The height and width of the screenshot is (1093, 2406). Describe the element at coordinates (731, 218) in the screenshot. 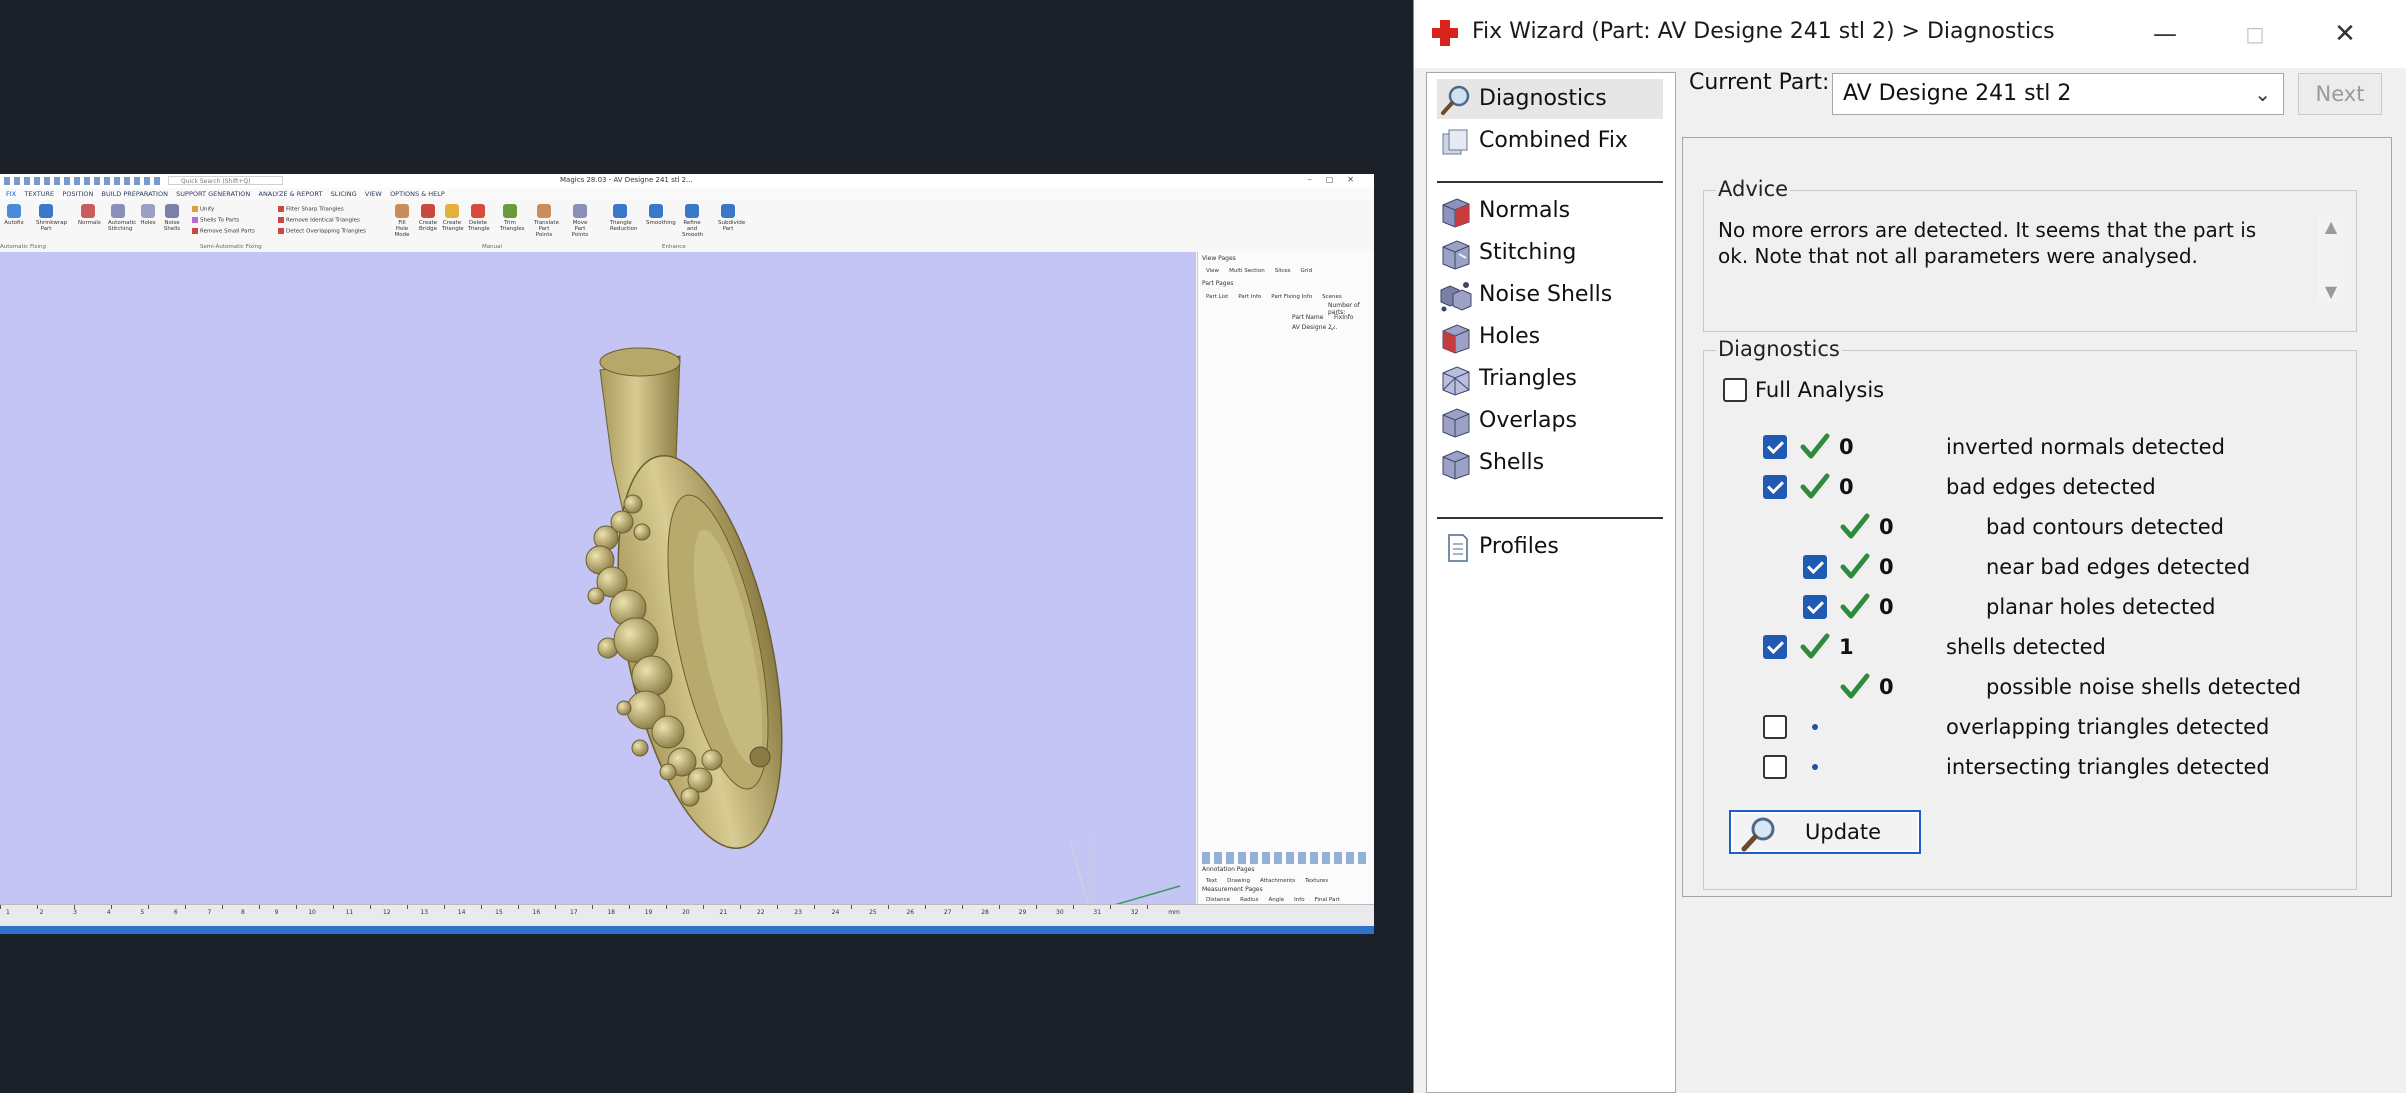

I see `ribbon-subdivide: Subdivide Part` at that location.